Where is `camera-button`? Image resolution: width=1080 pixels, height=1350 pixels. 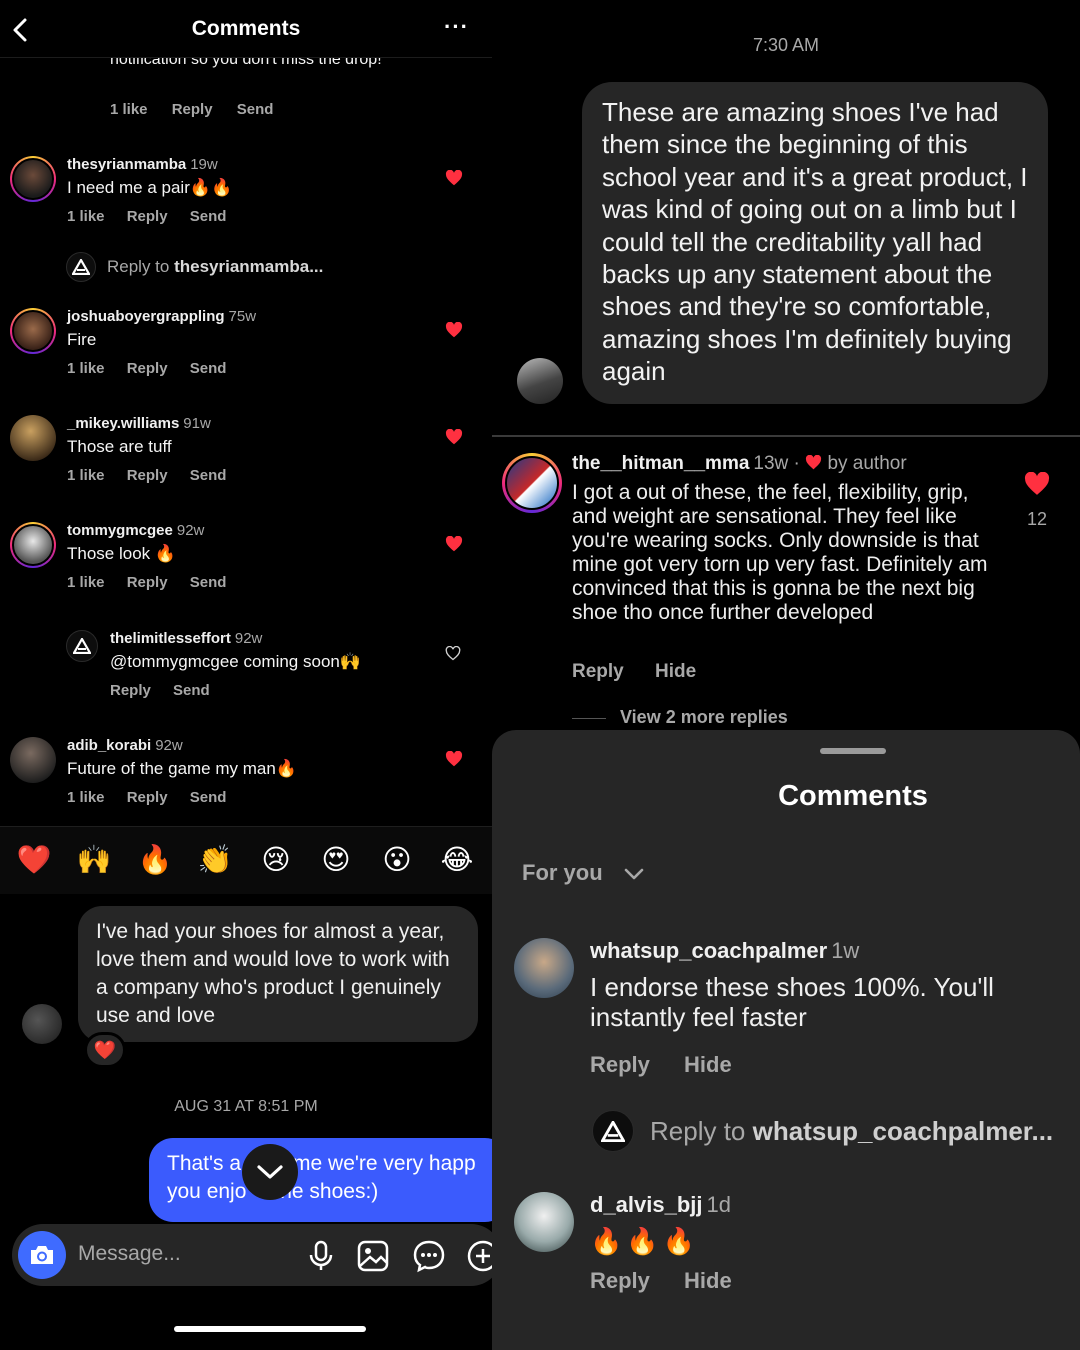 camera-button is located at coordinates (42, 1255).